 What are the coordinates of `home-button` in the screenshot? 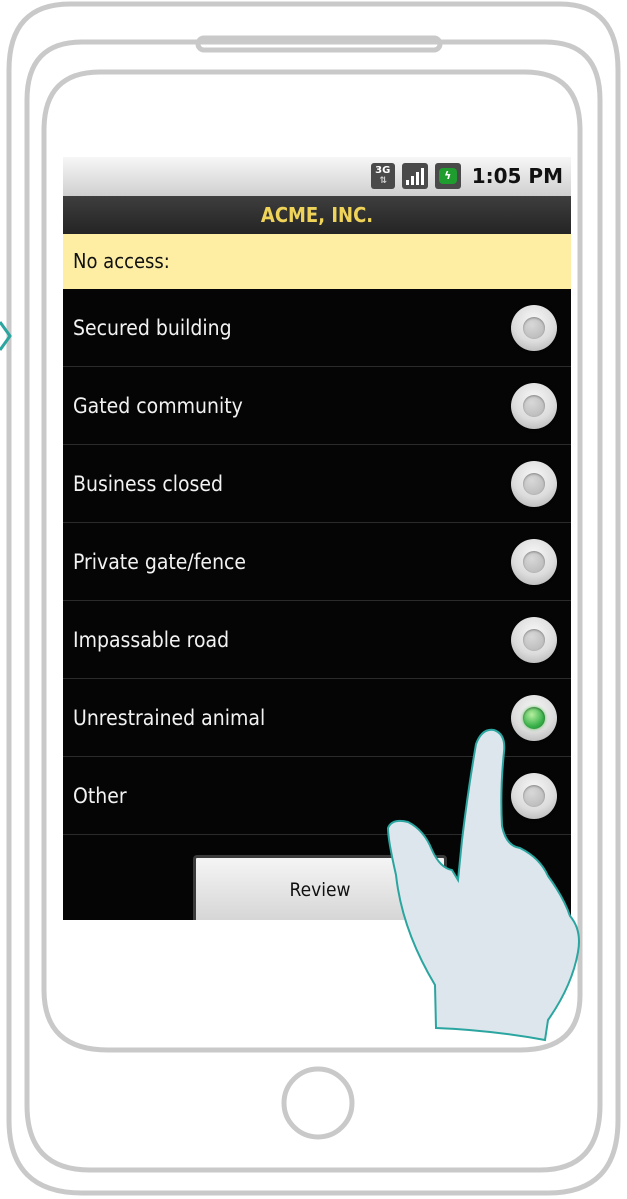 It's located at (318, 1103).